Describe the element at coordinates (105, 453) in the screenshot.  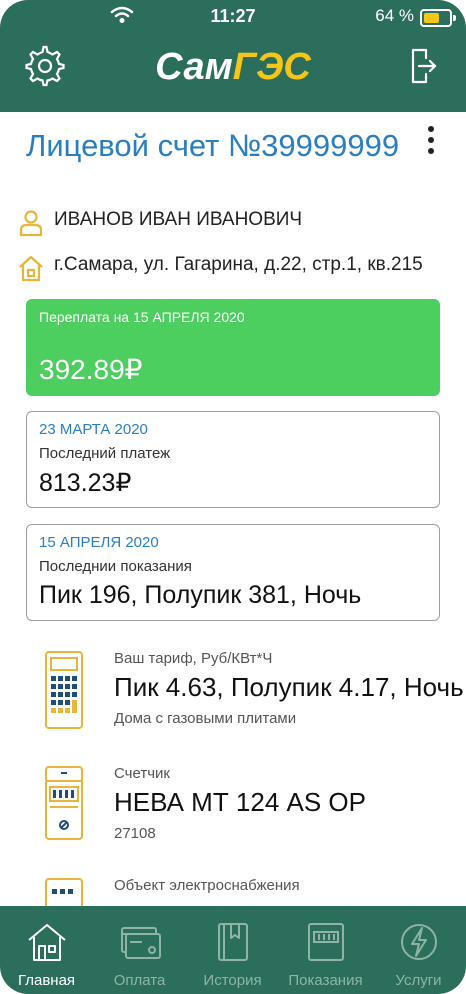
I see `last-payment-label: Последний платеж` at that location.